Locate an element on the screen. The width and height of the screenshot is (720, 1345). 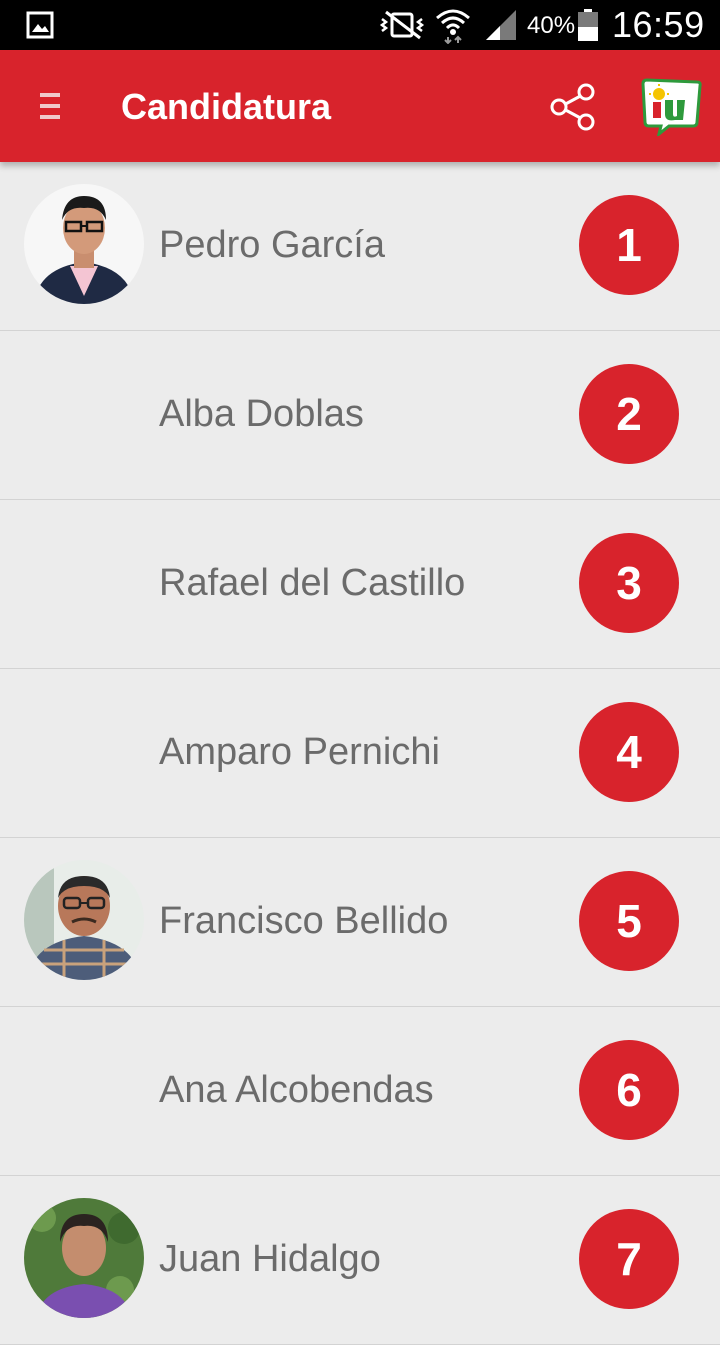
candidate-number-badge: 7 is located at coordinates (629, 1259).